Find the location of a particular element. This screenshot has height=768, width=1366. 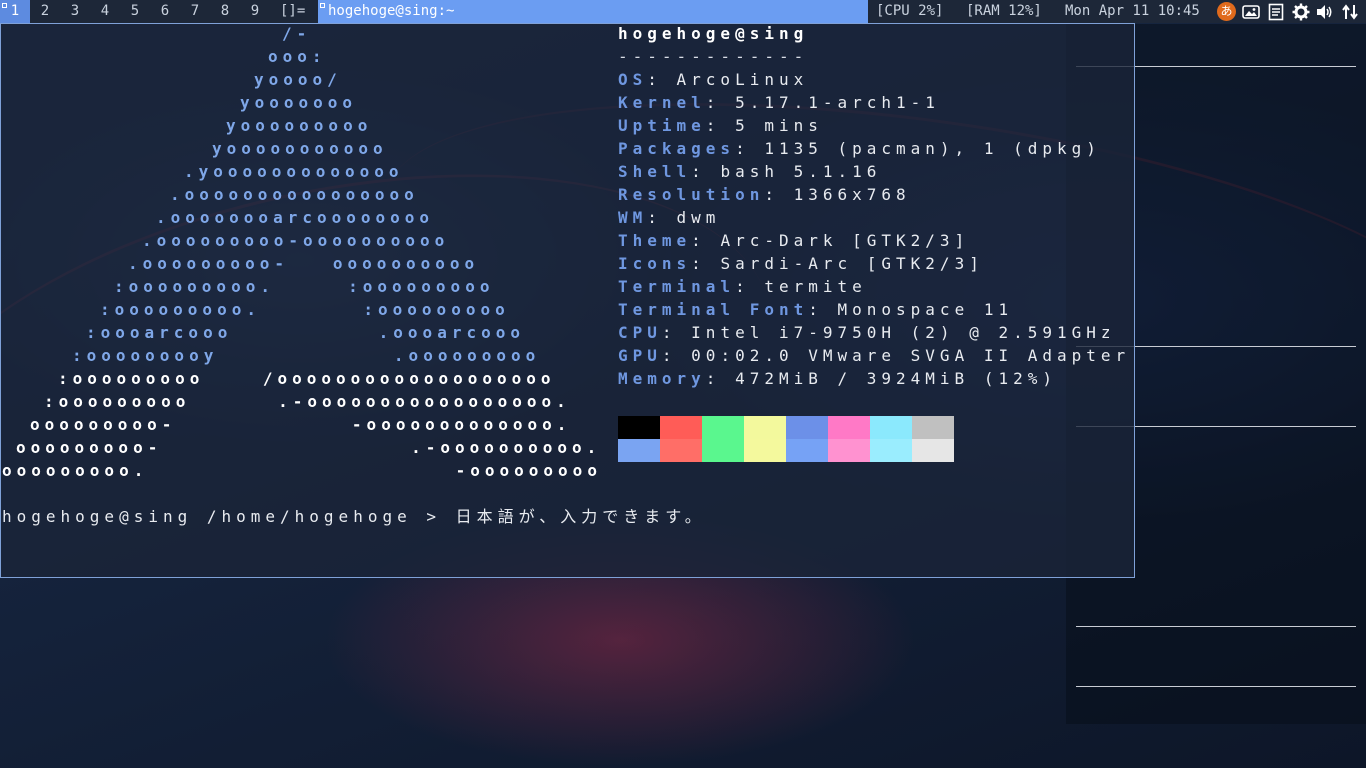

workspace-tag-label: 7 is located at coordinates (195, 11).